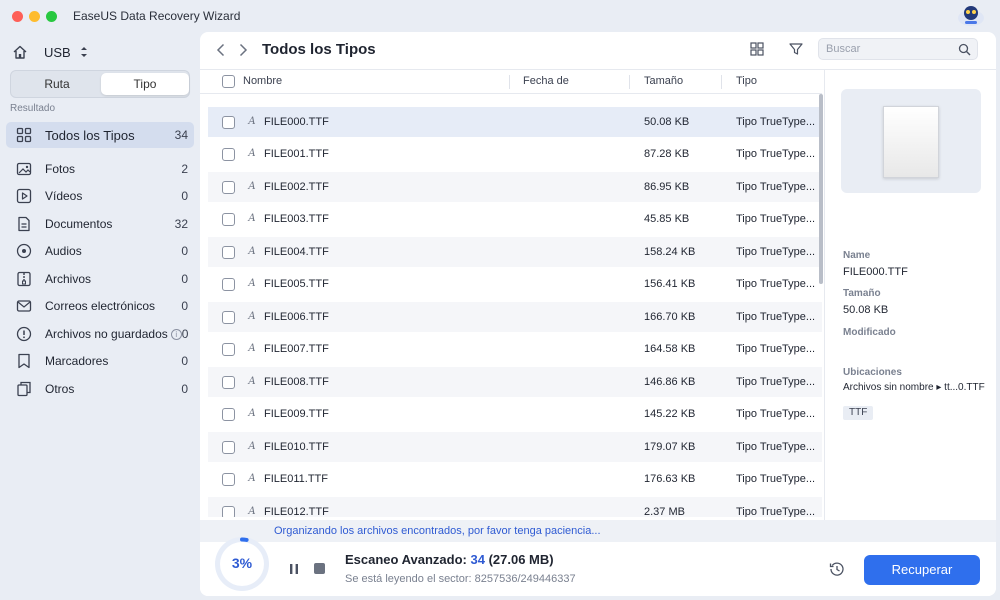  I want to click on column-header-size: Tamaño, so click(663, 81).